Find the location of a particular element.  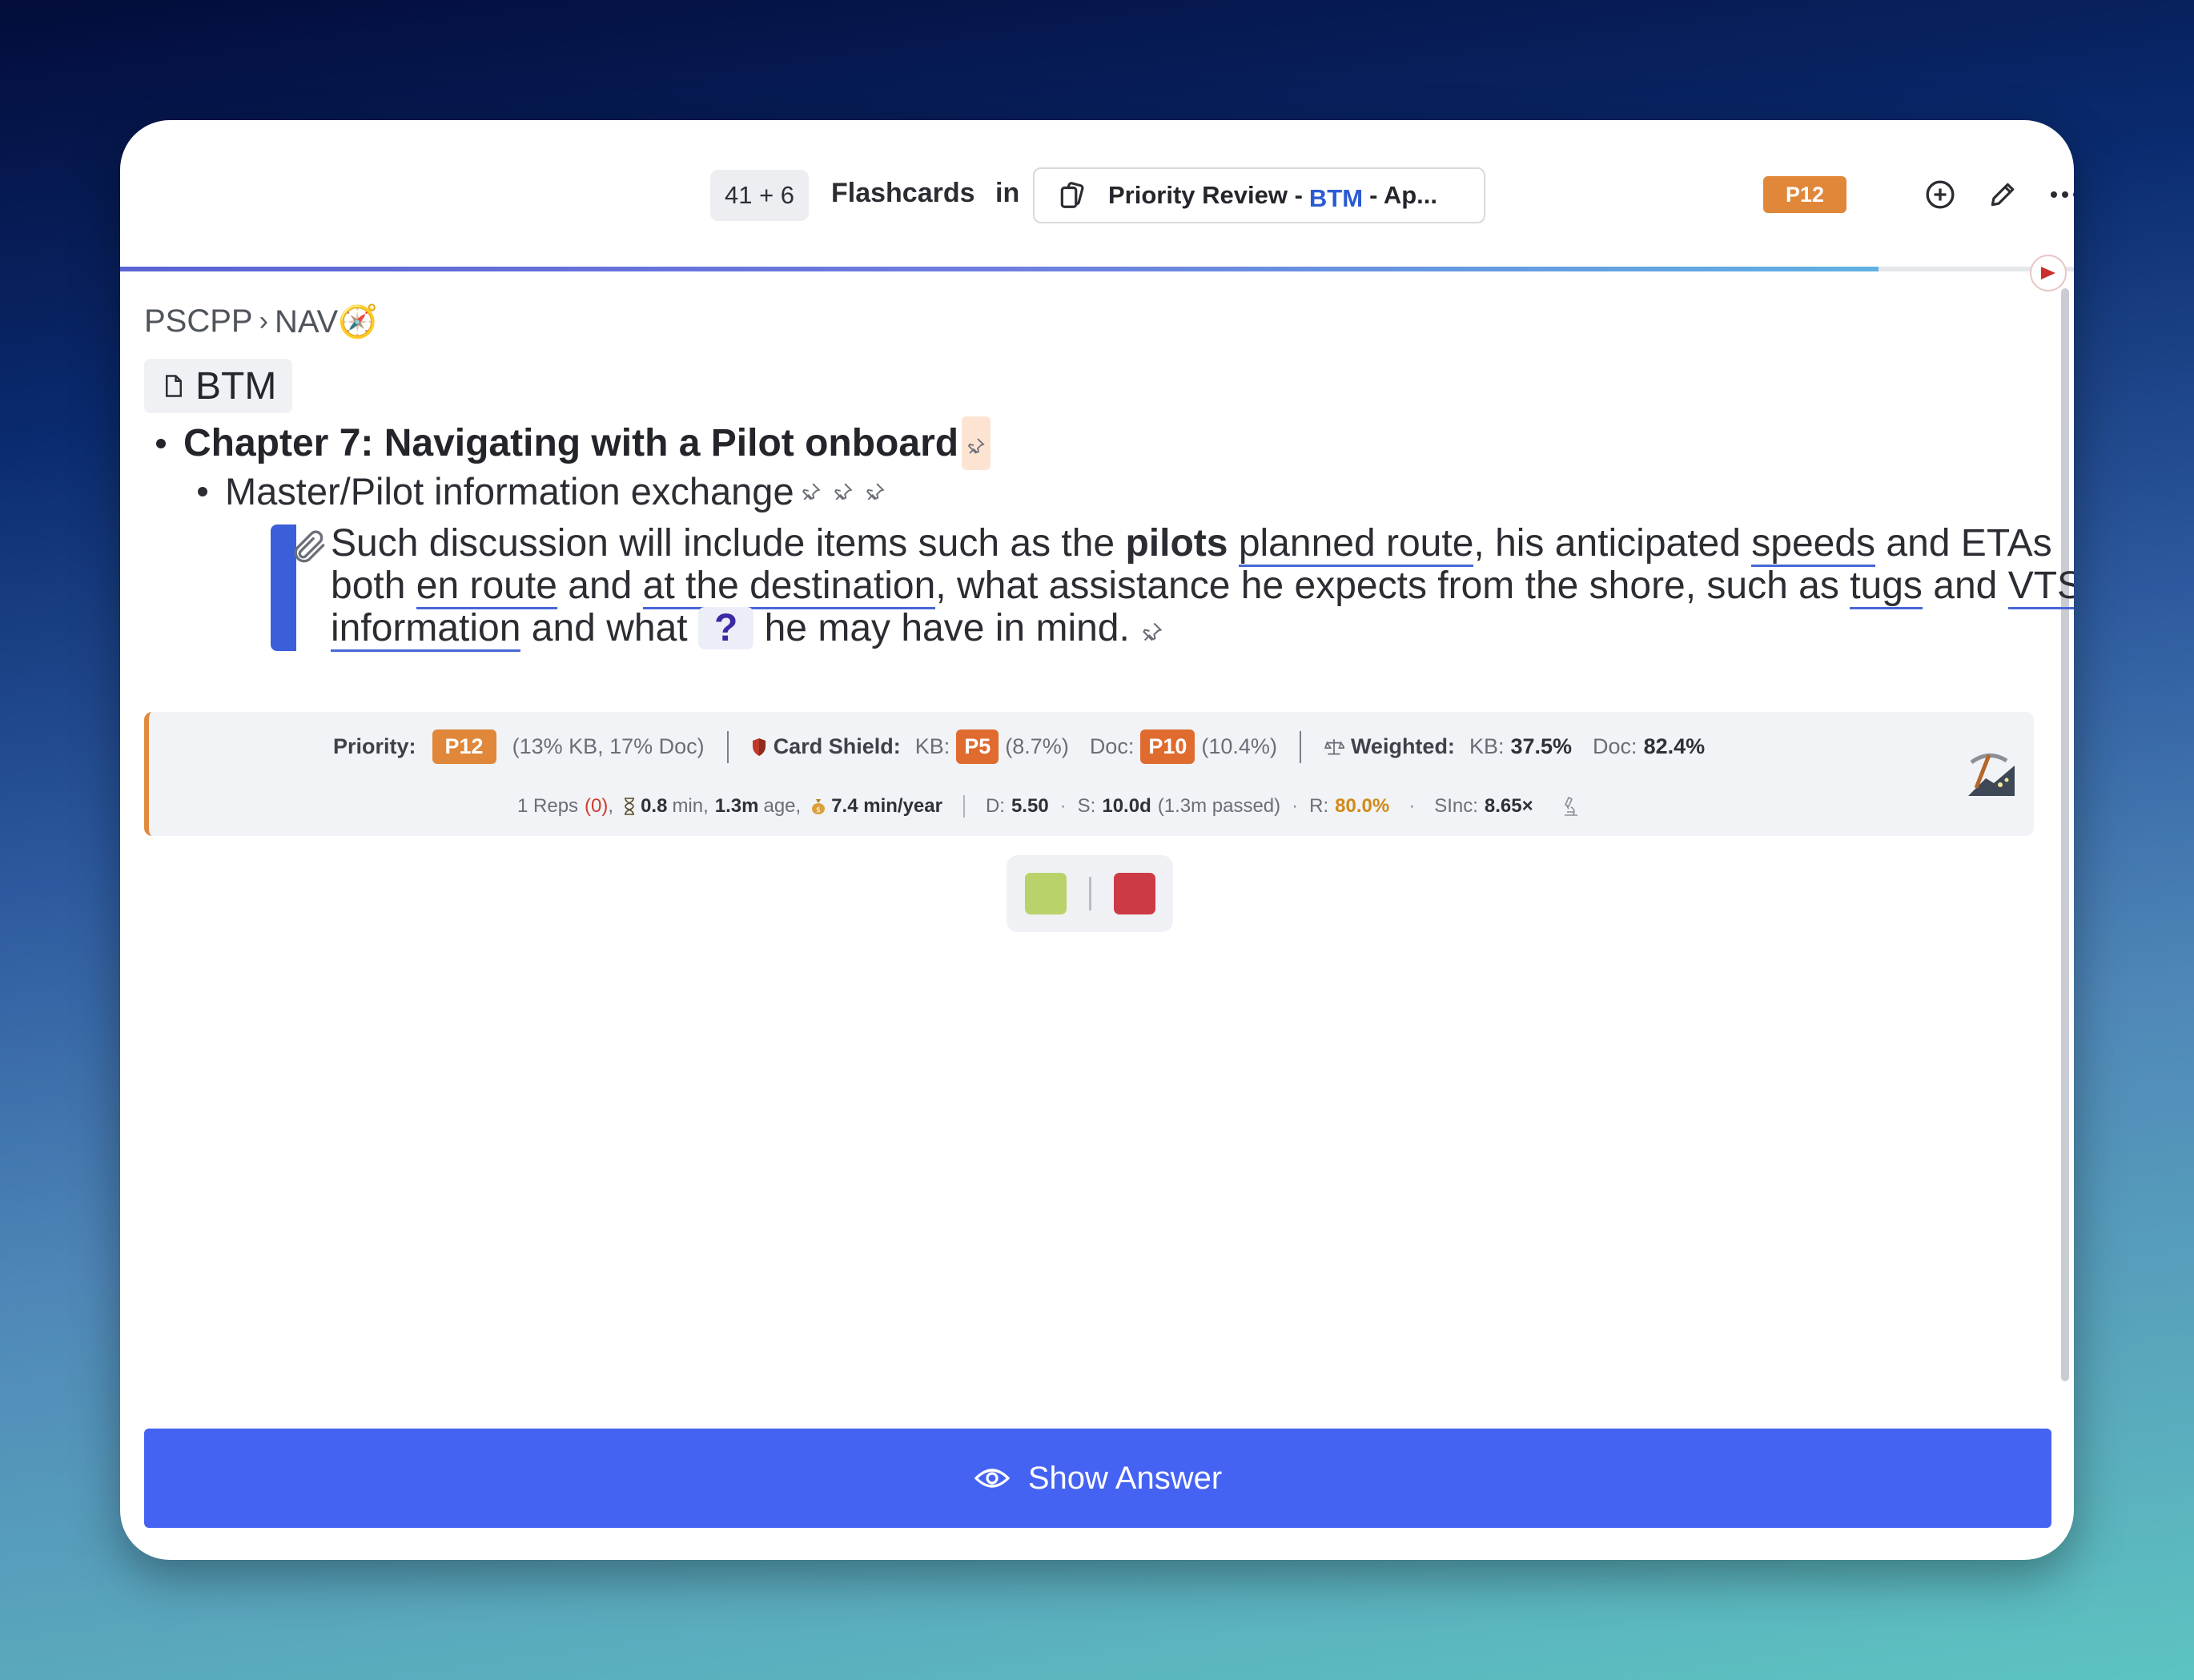

retrievability-value: 80.0% is located at coordinates (1362, 806).